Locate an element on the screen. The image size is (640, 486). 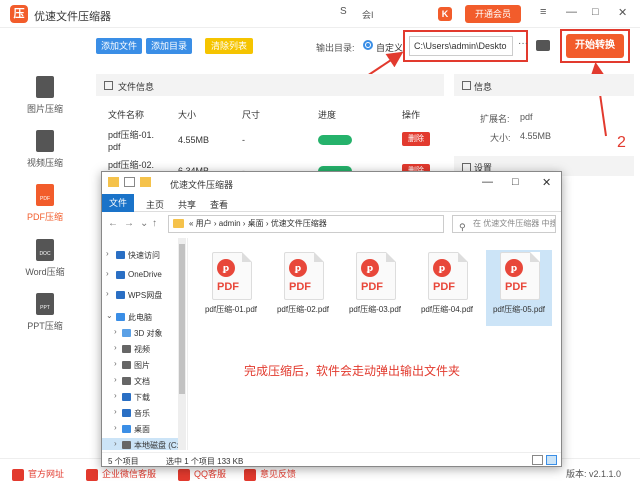
custom-dir-radio is located at coordinates (368, 45).